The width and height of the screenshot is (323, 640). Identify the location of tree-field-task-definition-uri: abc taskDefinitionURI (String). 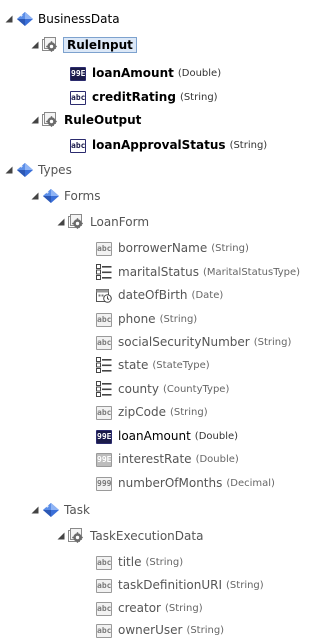
(180, 585).